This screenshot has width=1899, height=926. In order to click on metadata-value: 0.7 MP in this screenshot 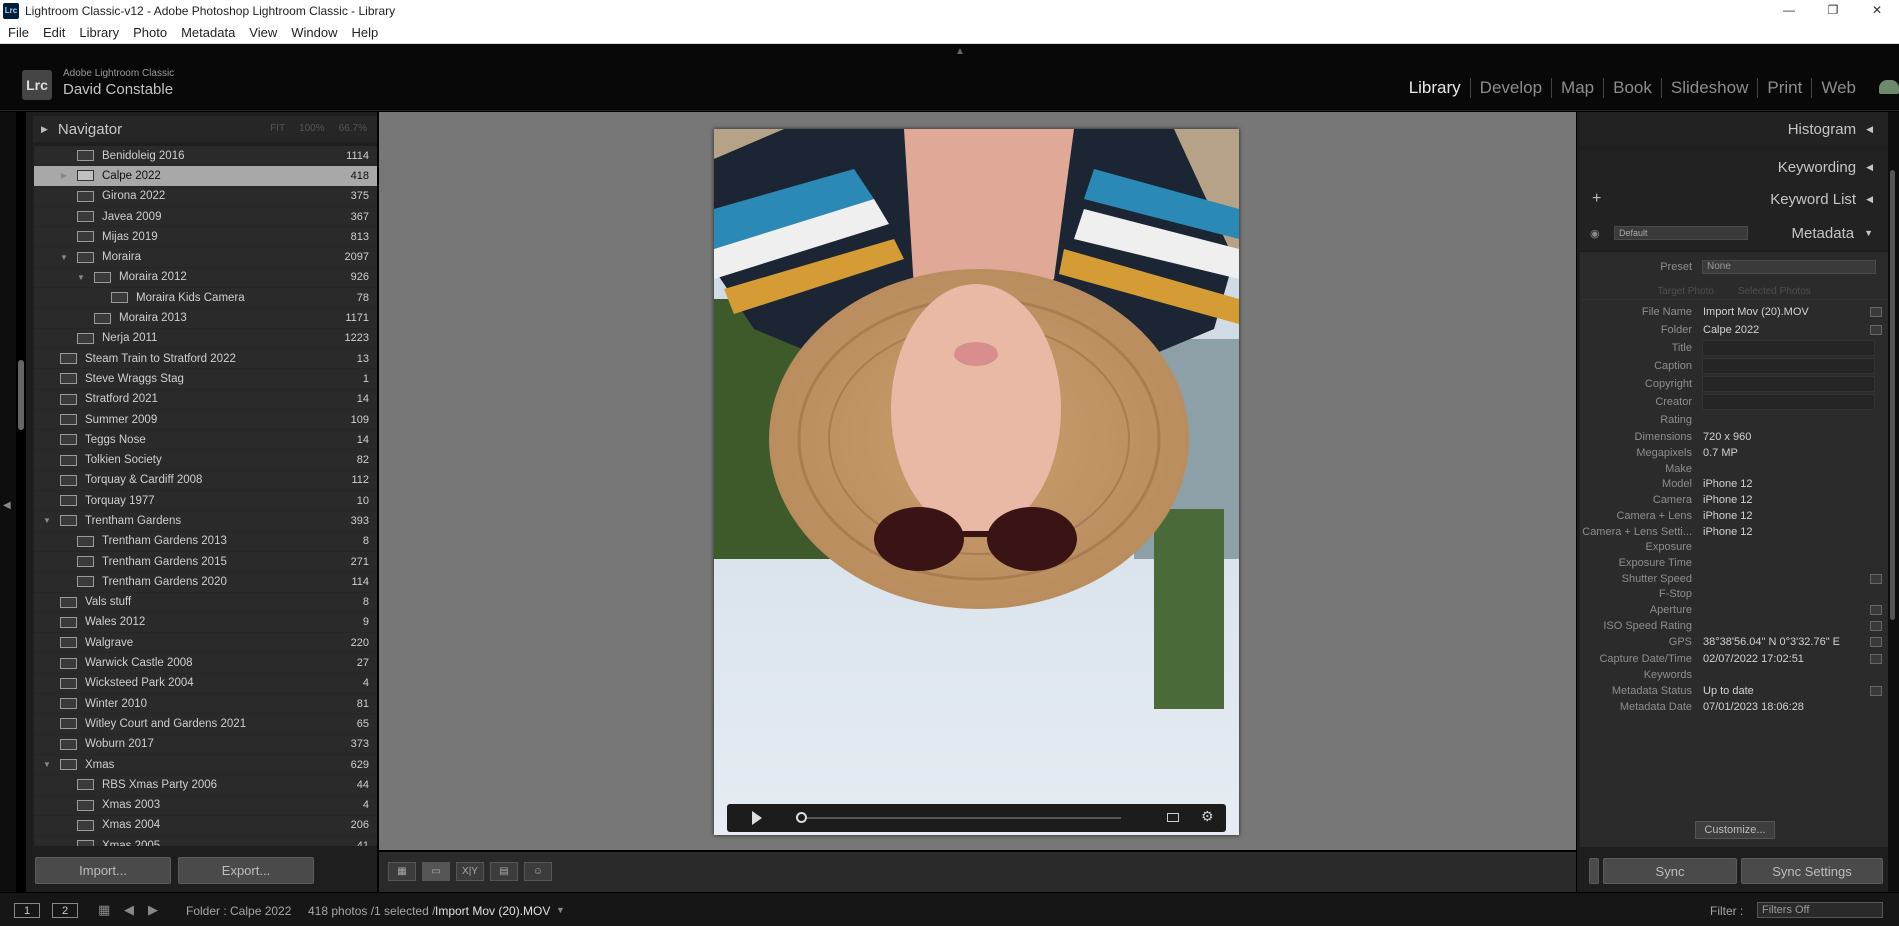, I will do `click(1720, 453)`.